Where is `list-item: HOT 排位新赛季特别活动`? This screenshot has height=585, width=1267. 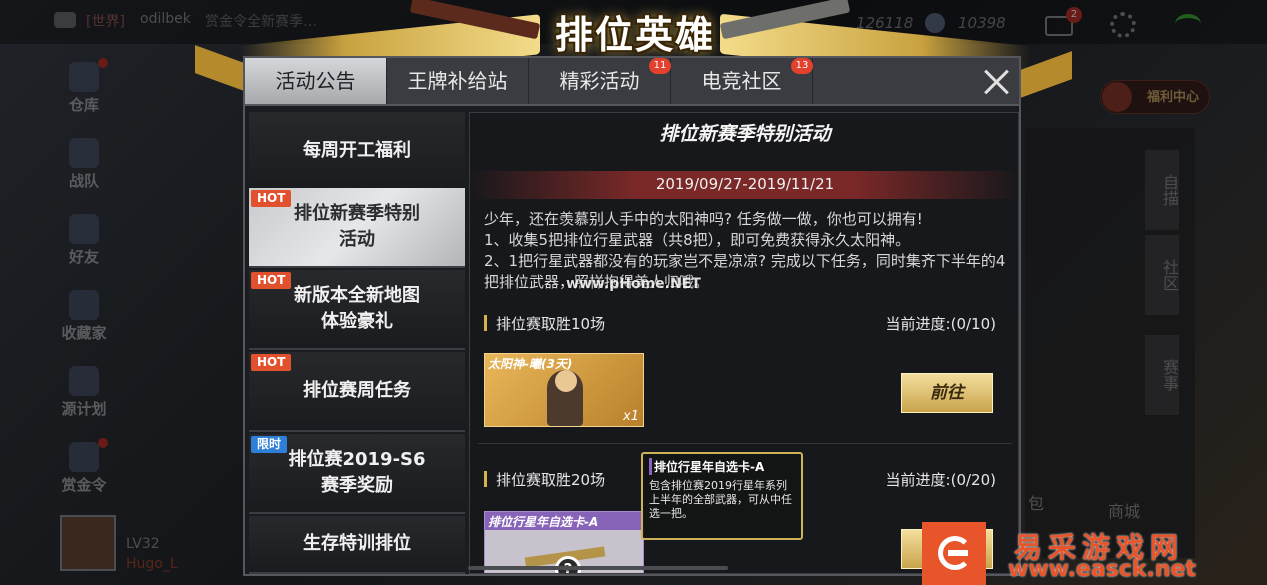 list-item: HOT 排位新赛季特别活动 is located at coordinates (357, 228).